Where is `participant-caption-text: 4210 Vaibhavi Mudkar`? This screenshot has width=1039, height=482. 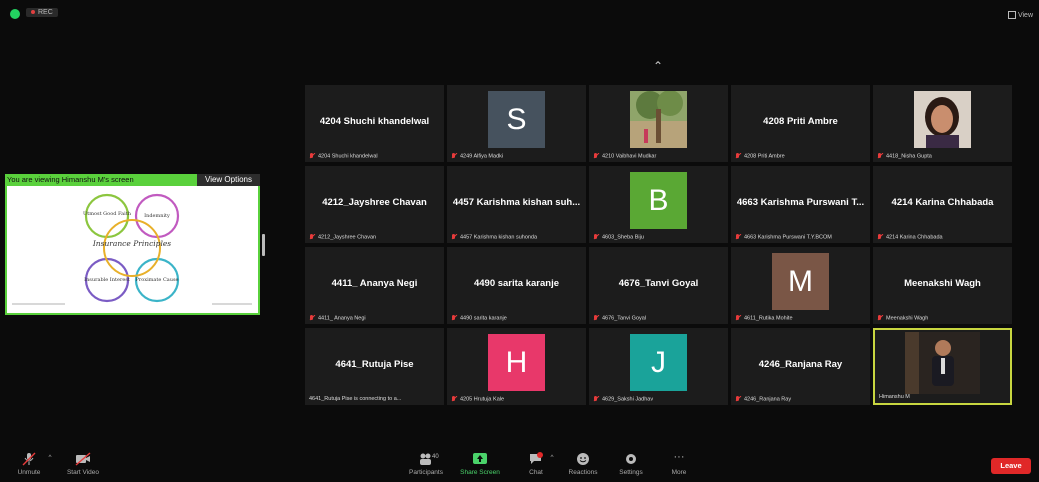
participant-caption-text: 4210 Vaibhavi Mudkar is located at coordinates (629, 156).